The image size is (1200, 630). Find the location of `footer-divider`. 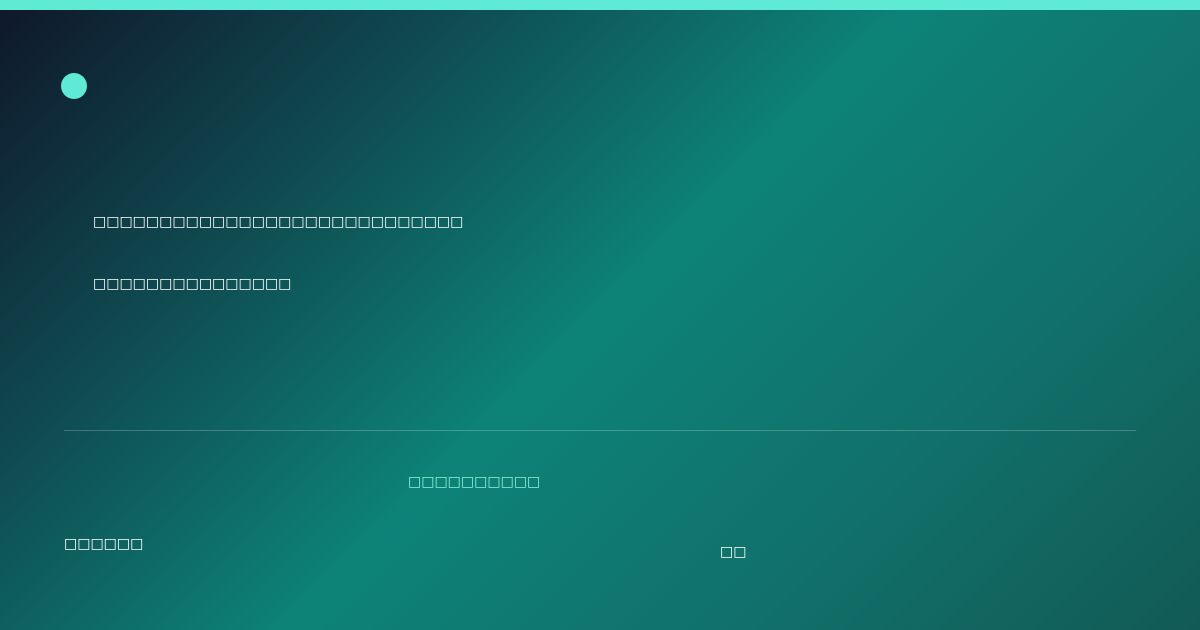

footer-divider is located at coordinates (600, 430).